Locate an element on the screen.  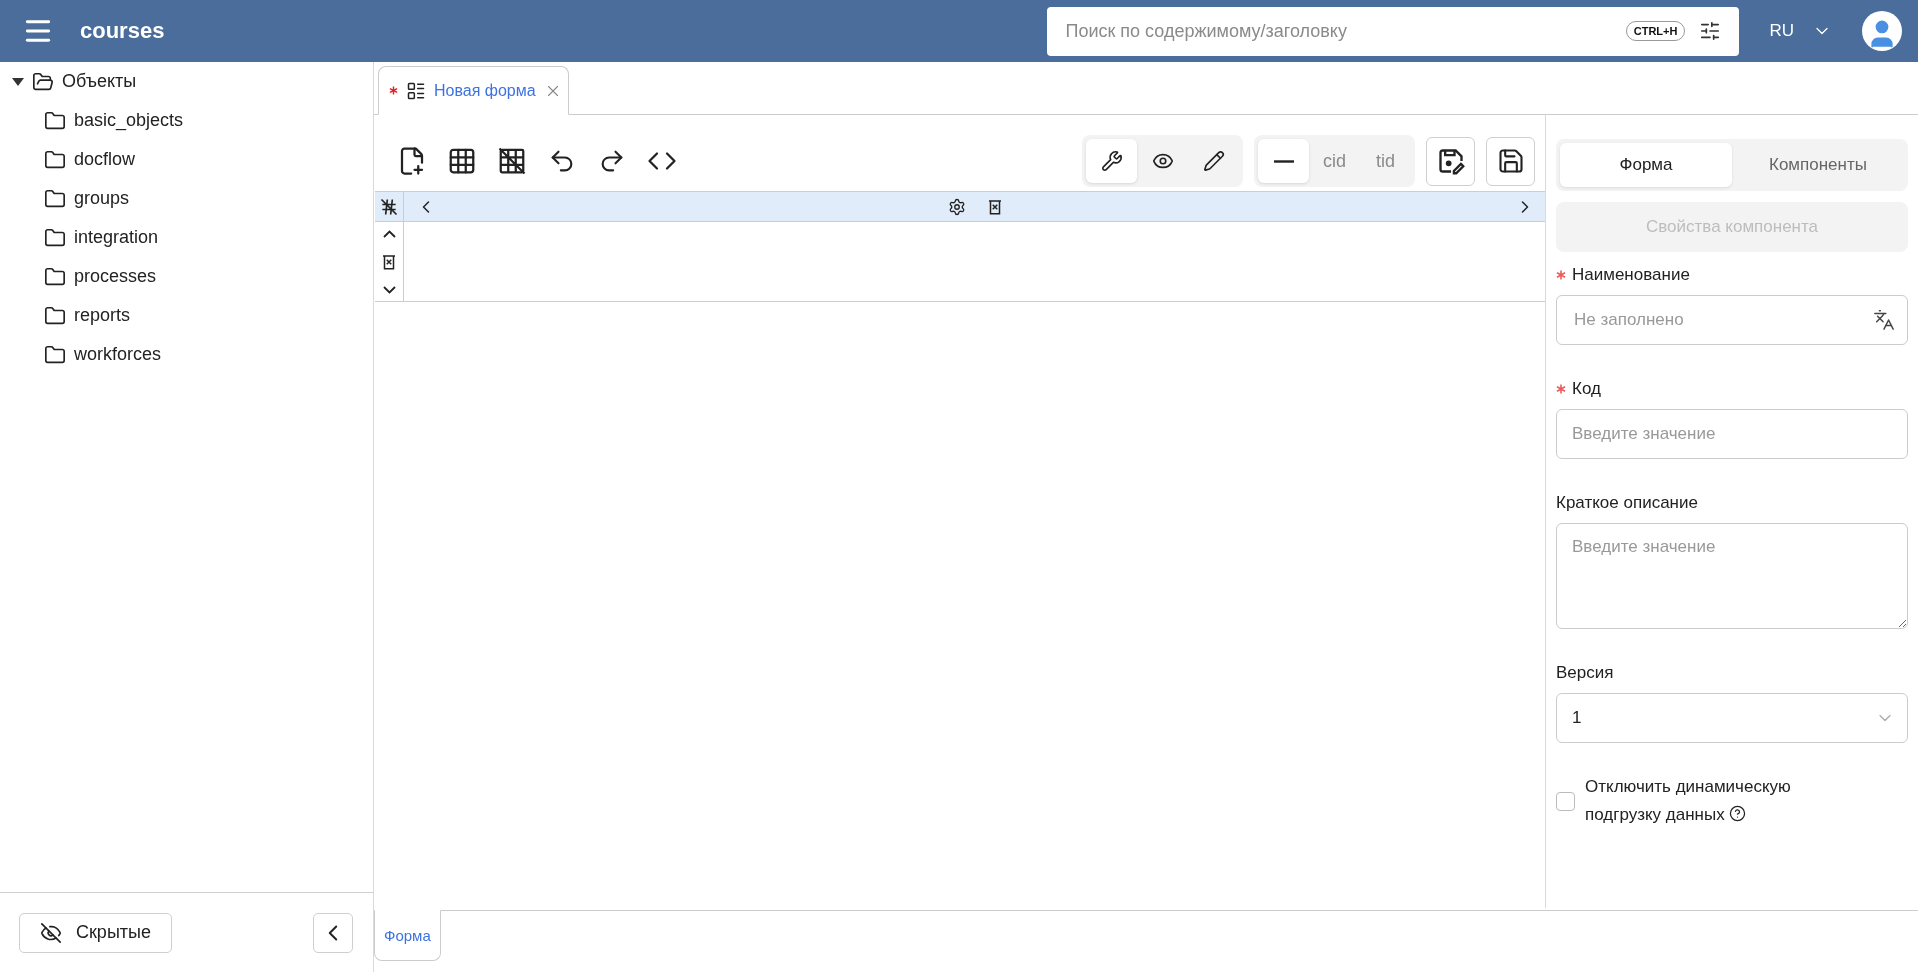
panel-tab: Компоненты is located at coordinates (1818, 165).